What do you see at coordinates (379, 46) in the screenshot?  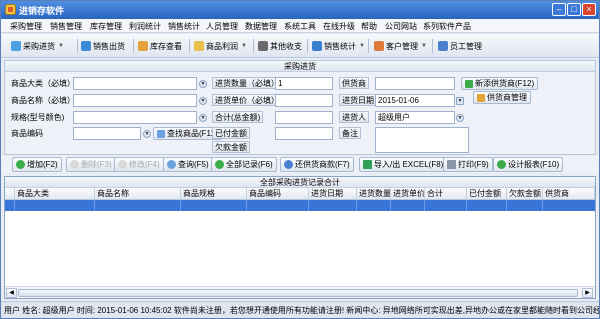 I see `customer-icon` at bounding box center [379, 46].